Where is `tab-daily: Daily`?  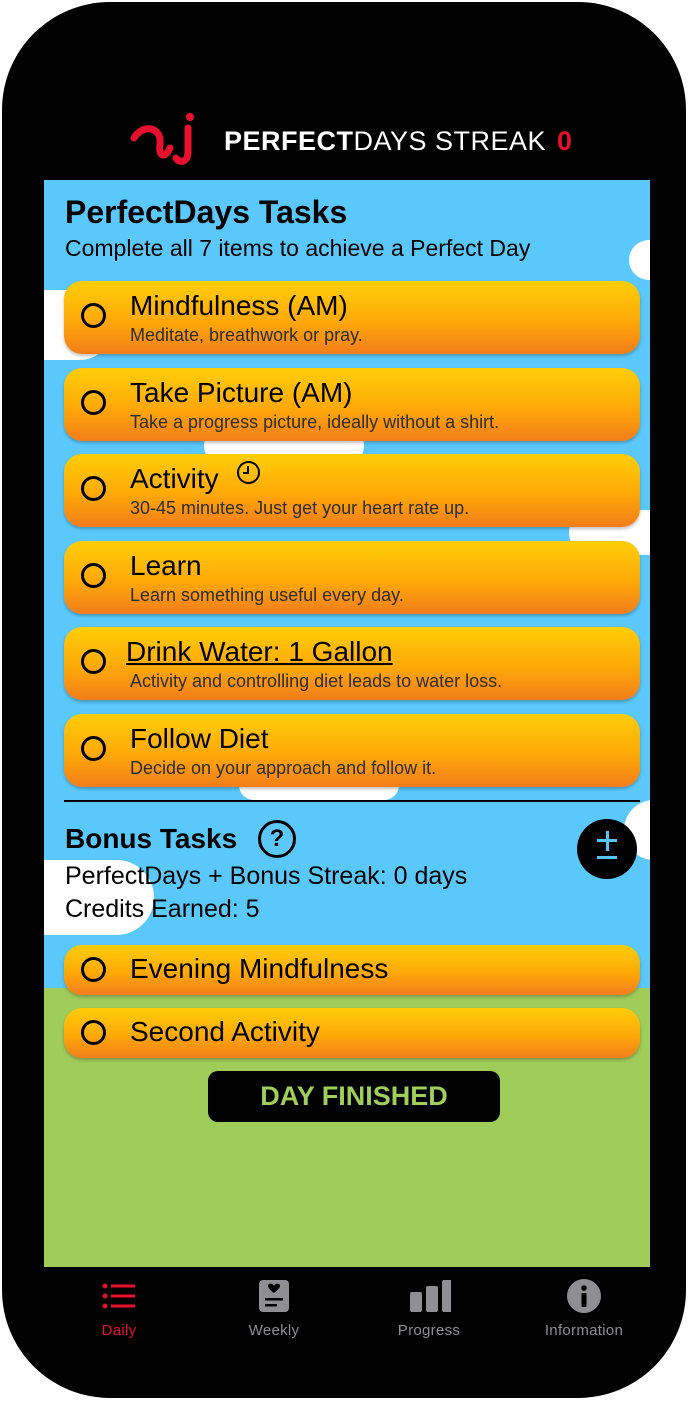
tab-daily: Daily is located at coordinates (119, 1309).